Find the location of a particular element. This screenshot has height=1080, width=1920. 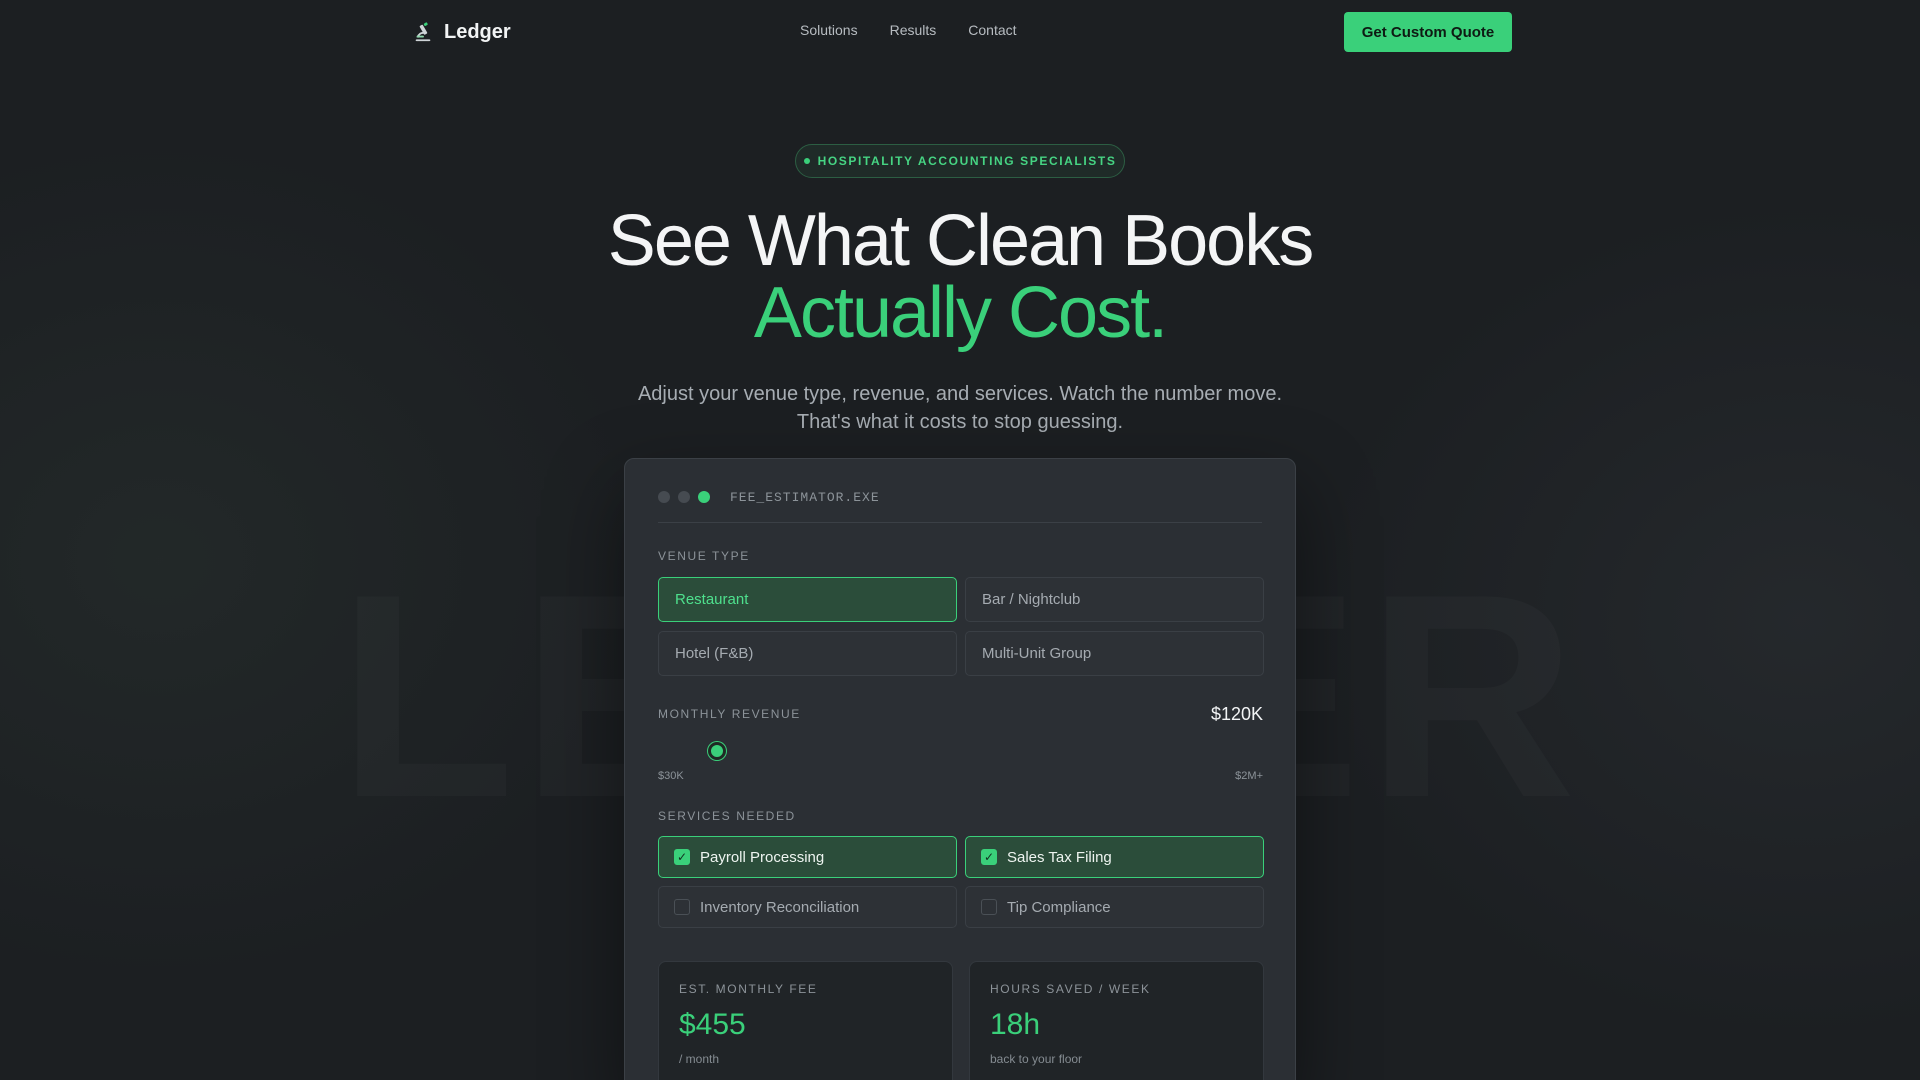

venue-option-hotel: Hotel (F&B) is located at coordinates (807, 653).